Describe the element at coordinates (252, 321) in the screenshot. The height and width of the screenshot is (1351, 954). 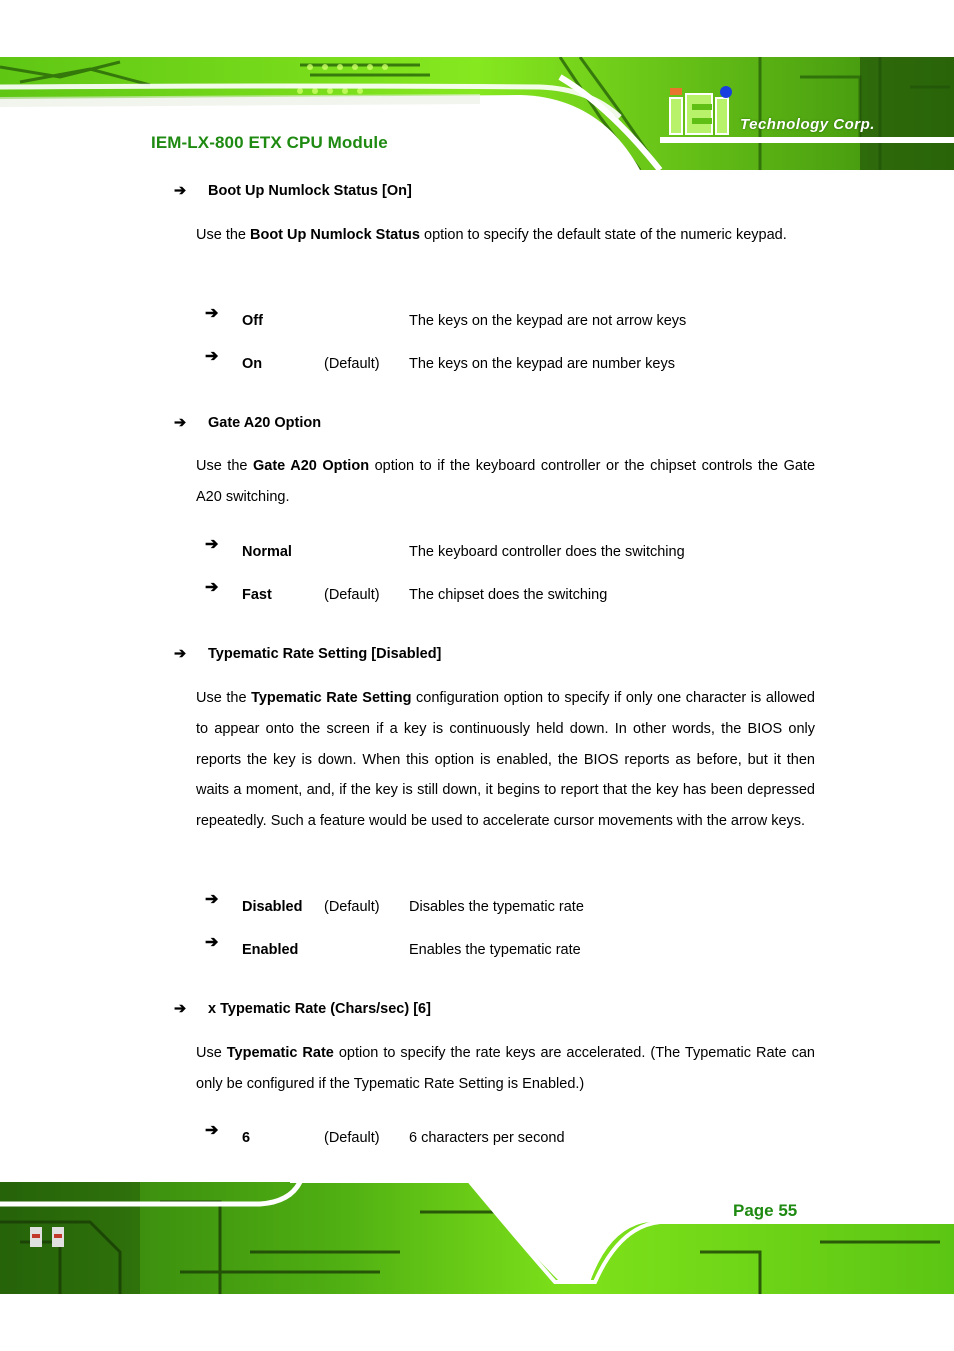
I see `option-name: Off` at that location.